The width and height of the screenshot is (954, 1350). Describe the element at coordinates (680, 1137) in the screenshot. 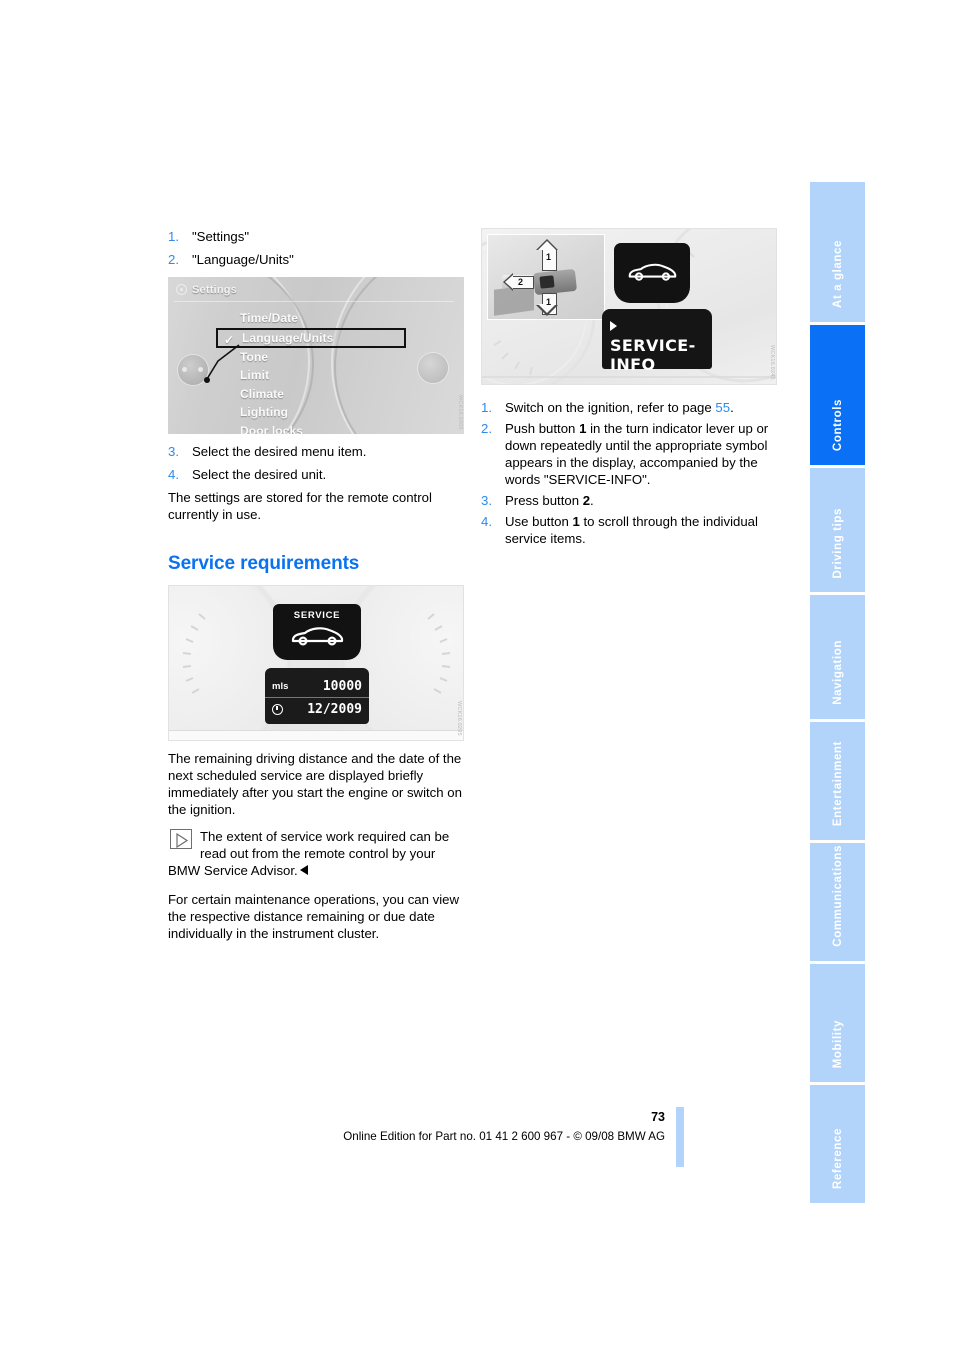

I see `footer-accent-bar` at that location.